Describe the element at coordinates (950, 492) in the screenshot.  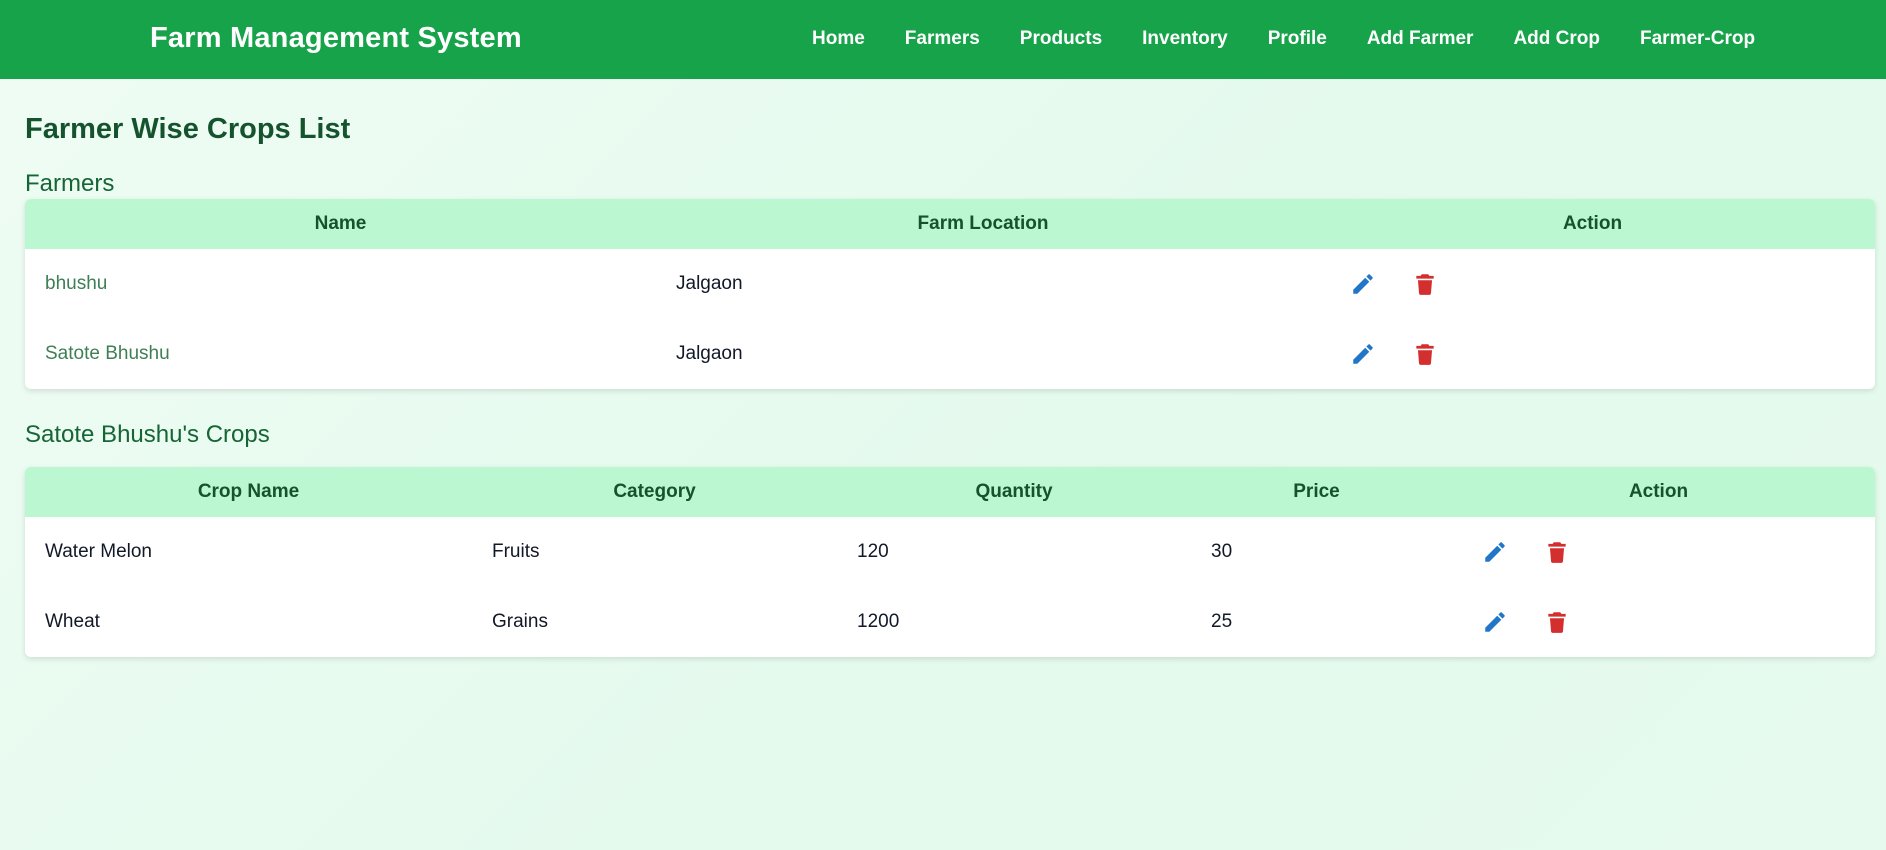
I see `crops-table-header: Crop Name Category Quantity Price Action` at that location.